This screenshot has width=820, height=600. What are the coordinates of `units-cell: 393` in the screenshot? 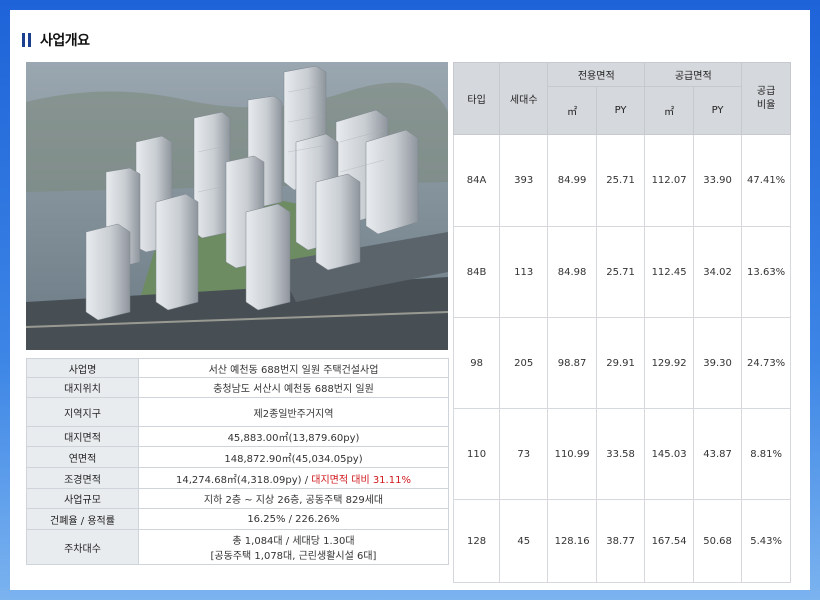 It's located at (524, 180).